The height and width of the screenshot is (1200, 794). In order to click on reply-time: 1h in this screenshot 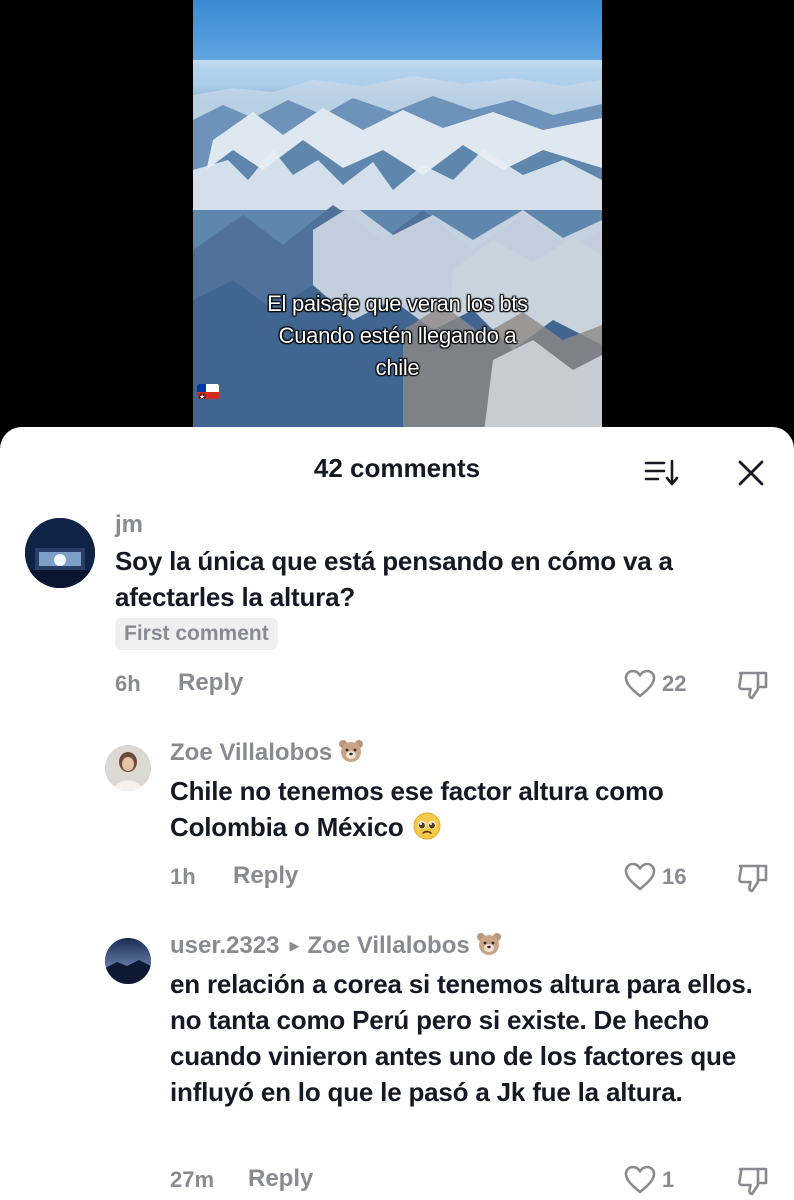, I will do `click(183, 876)`.